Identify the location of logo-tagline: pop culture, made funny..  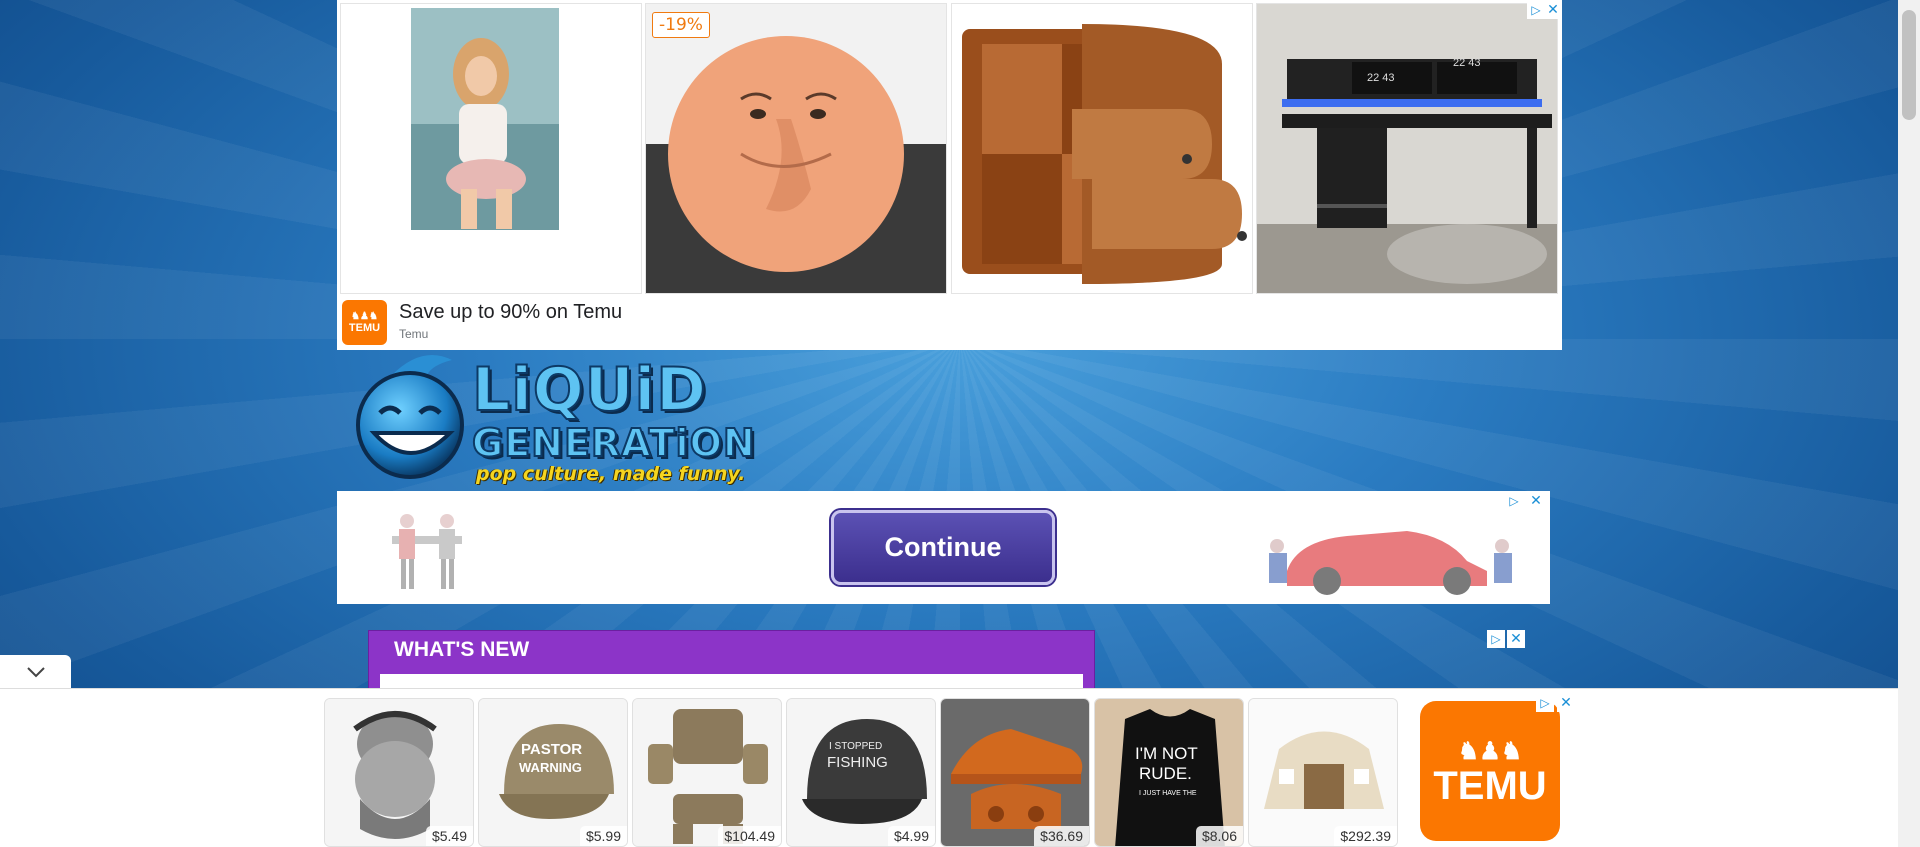
(611, 474).